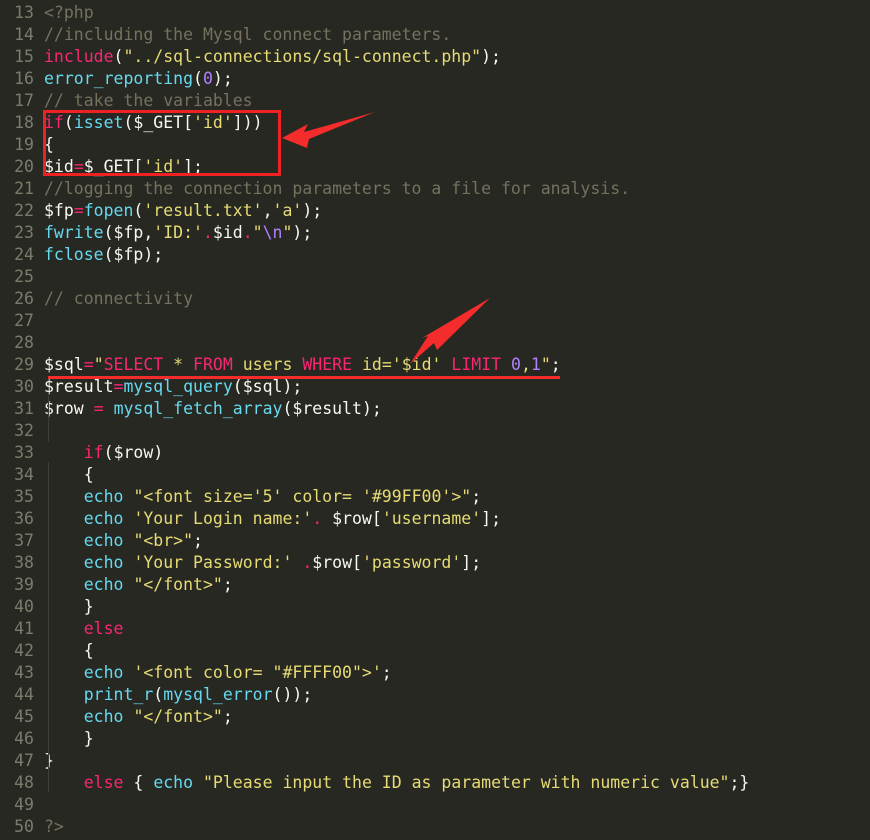 The width and height of the screenshot is (870, 840). Describe the element at coordinates (457, 123) in the screenshot. I see `line-content: if(isset($_GET['id']))` at that location.